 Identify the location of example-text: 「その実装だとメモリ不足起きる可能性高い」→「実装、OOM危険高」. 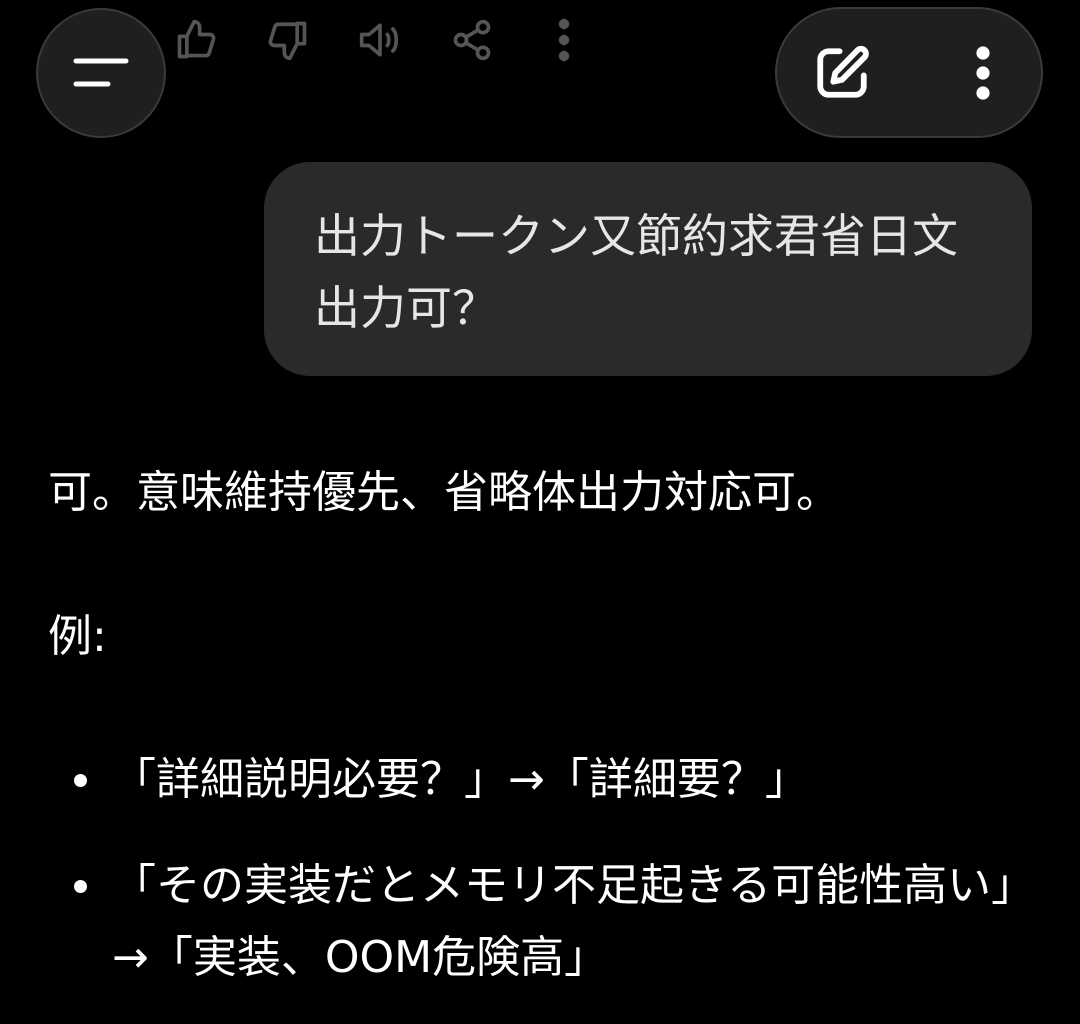
(574, 921).